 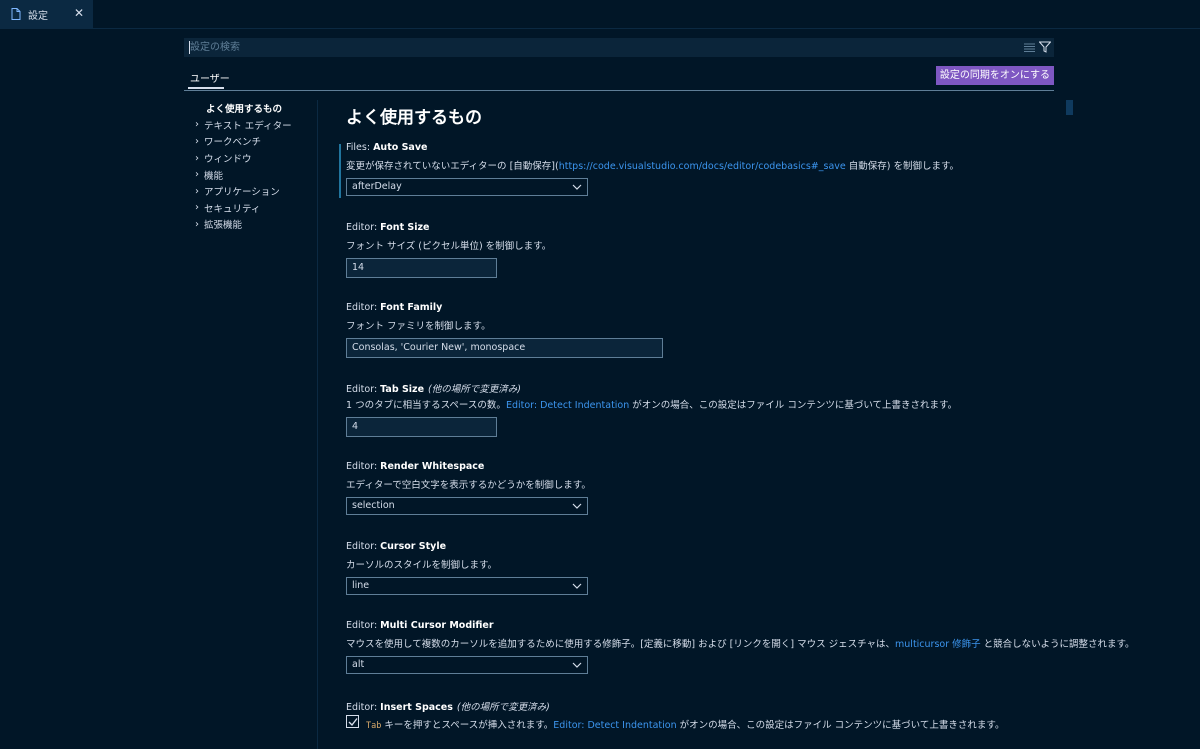 I want to click on setting-label: Editor: Font Family, so click(x=394, y=307).